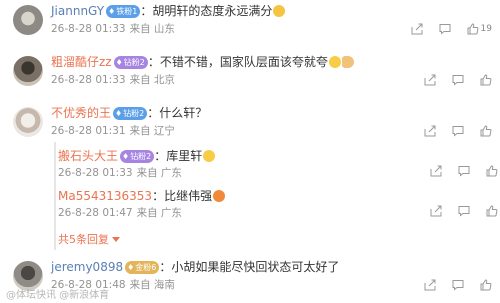  What do you see at coordinates (83, 239) in the screenshot?
I see `more-replies-label: 共5条回复` at bounding box center [83, 239].